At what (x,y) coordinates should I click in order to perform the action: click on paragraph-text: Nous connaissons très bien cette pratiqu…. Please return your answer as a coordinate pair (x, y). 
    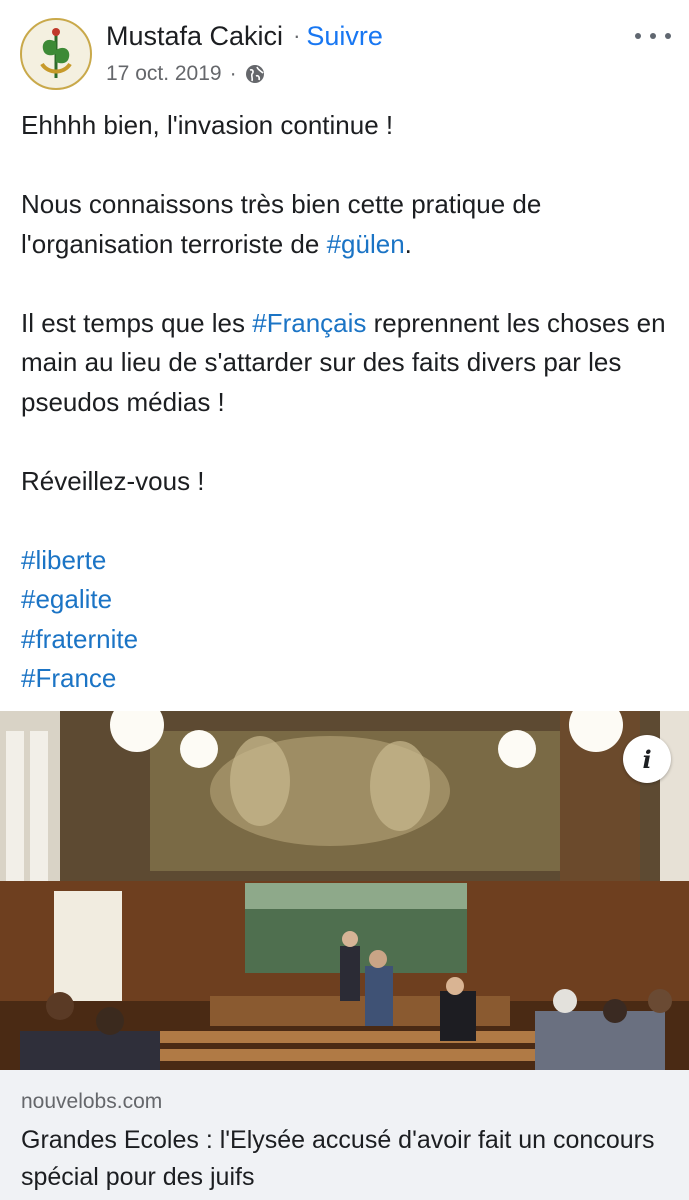
    Looking at the image, I should click on (281, 224).